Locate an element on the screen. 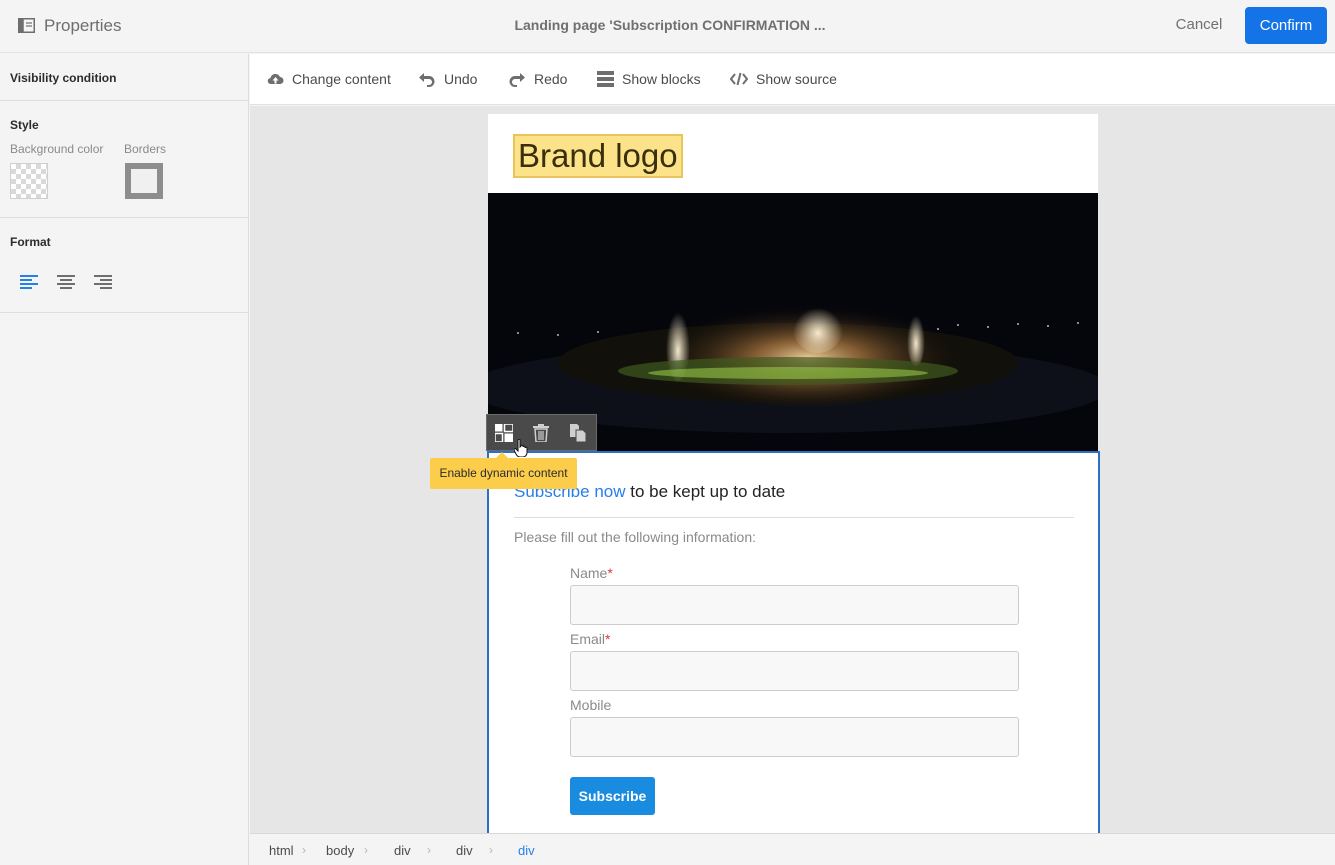  cancel-button: Cancel is located at coordinates (1199, 24).